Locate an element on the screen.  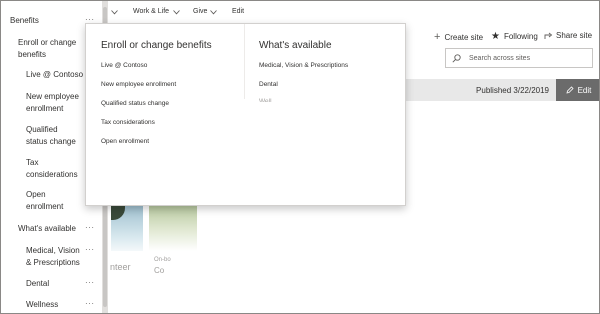
nav-item-wellness: Wellness programs is located at coordinates (53, 306).